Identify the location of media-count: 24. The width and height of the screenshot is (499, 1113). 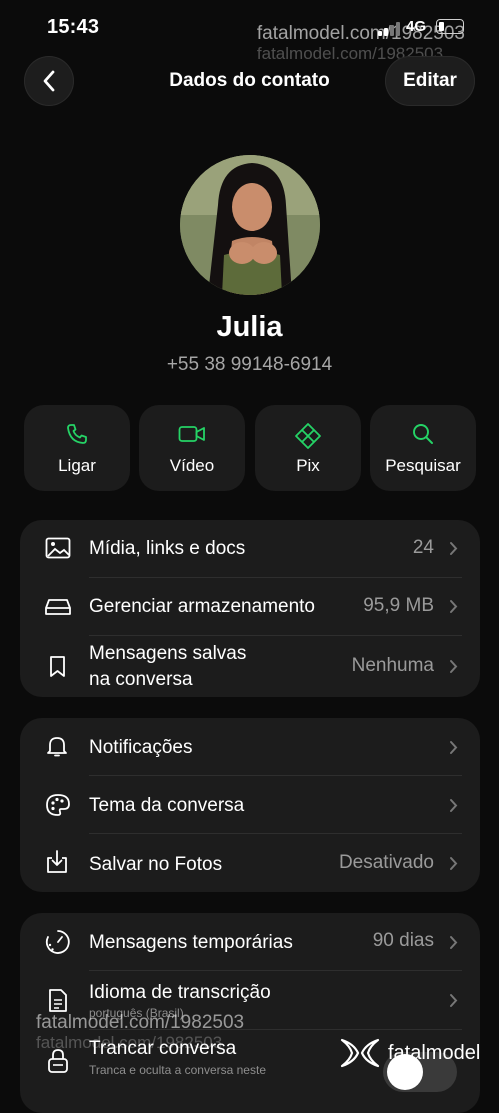
(423, 547).